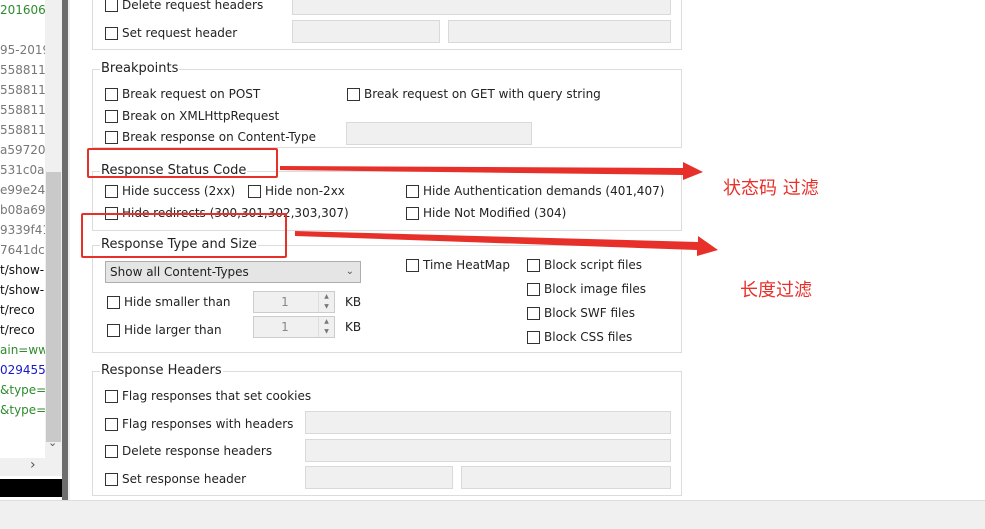  What do you see at coordinates (776, 290) in the screenshot?
I see `annotation-length-filter: 长度过滤` at bounding box center [776, 290].